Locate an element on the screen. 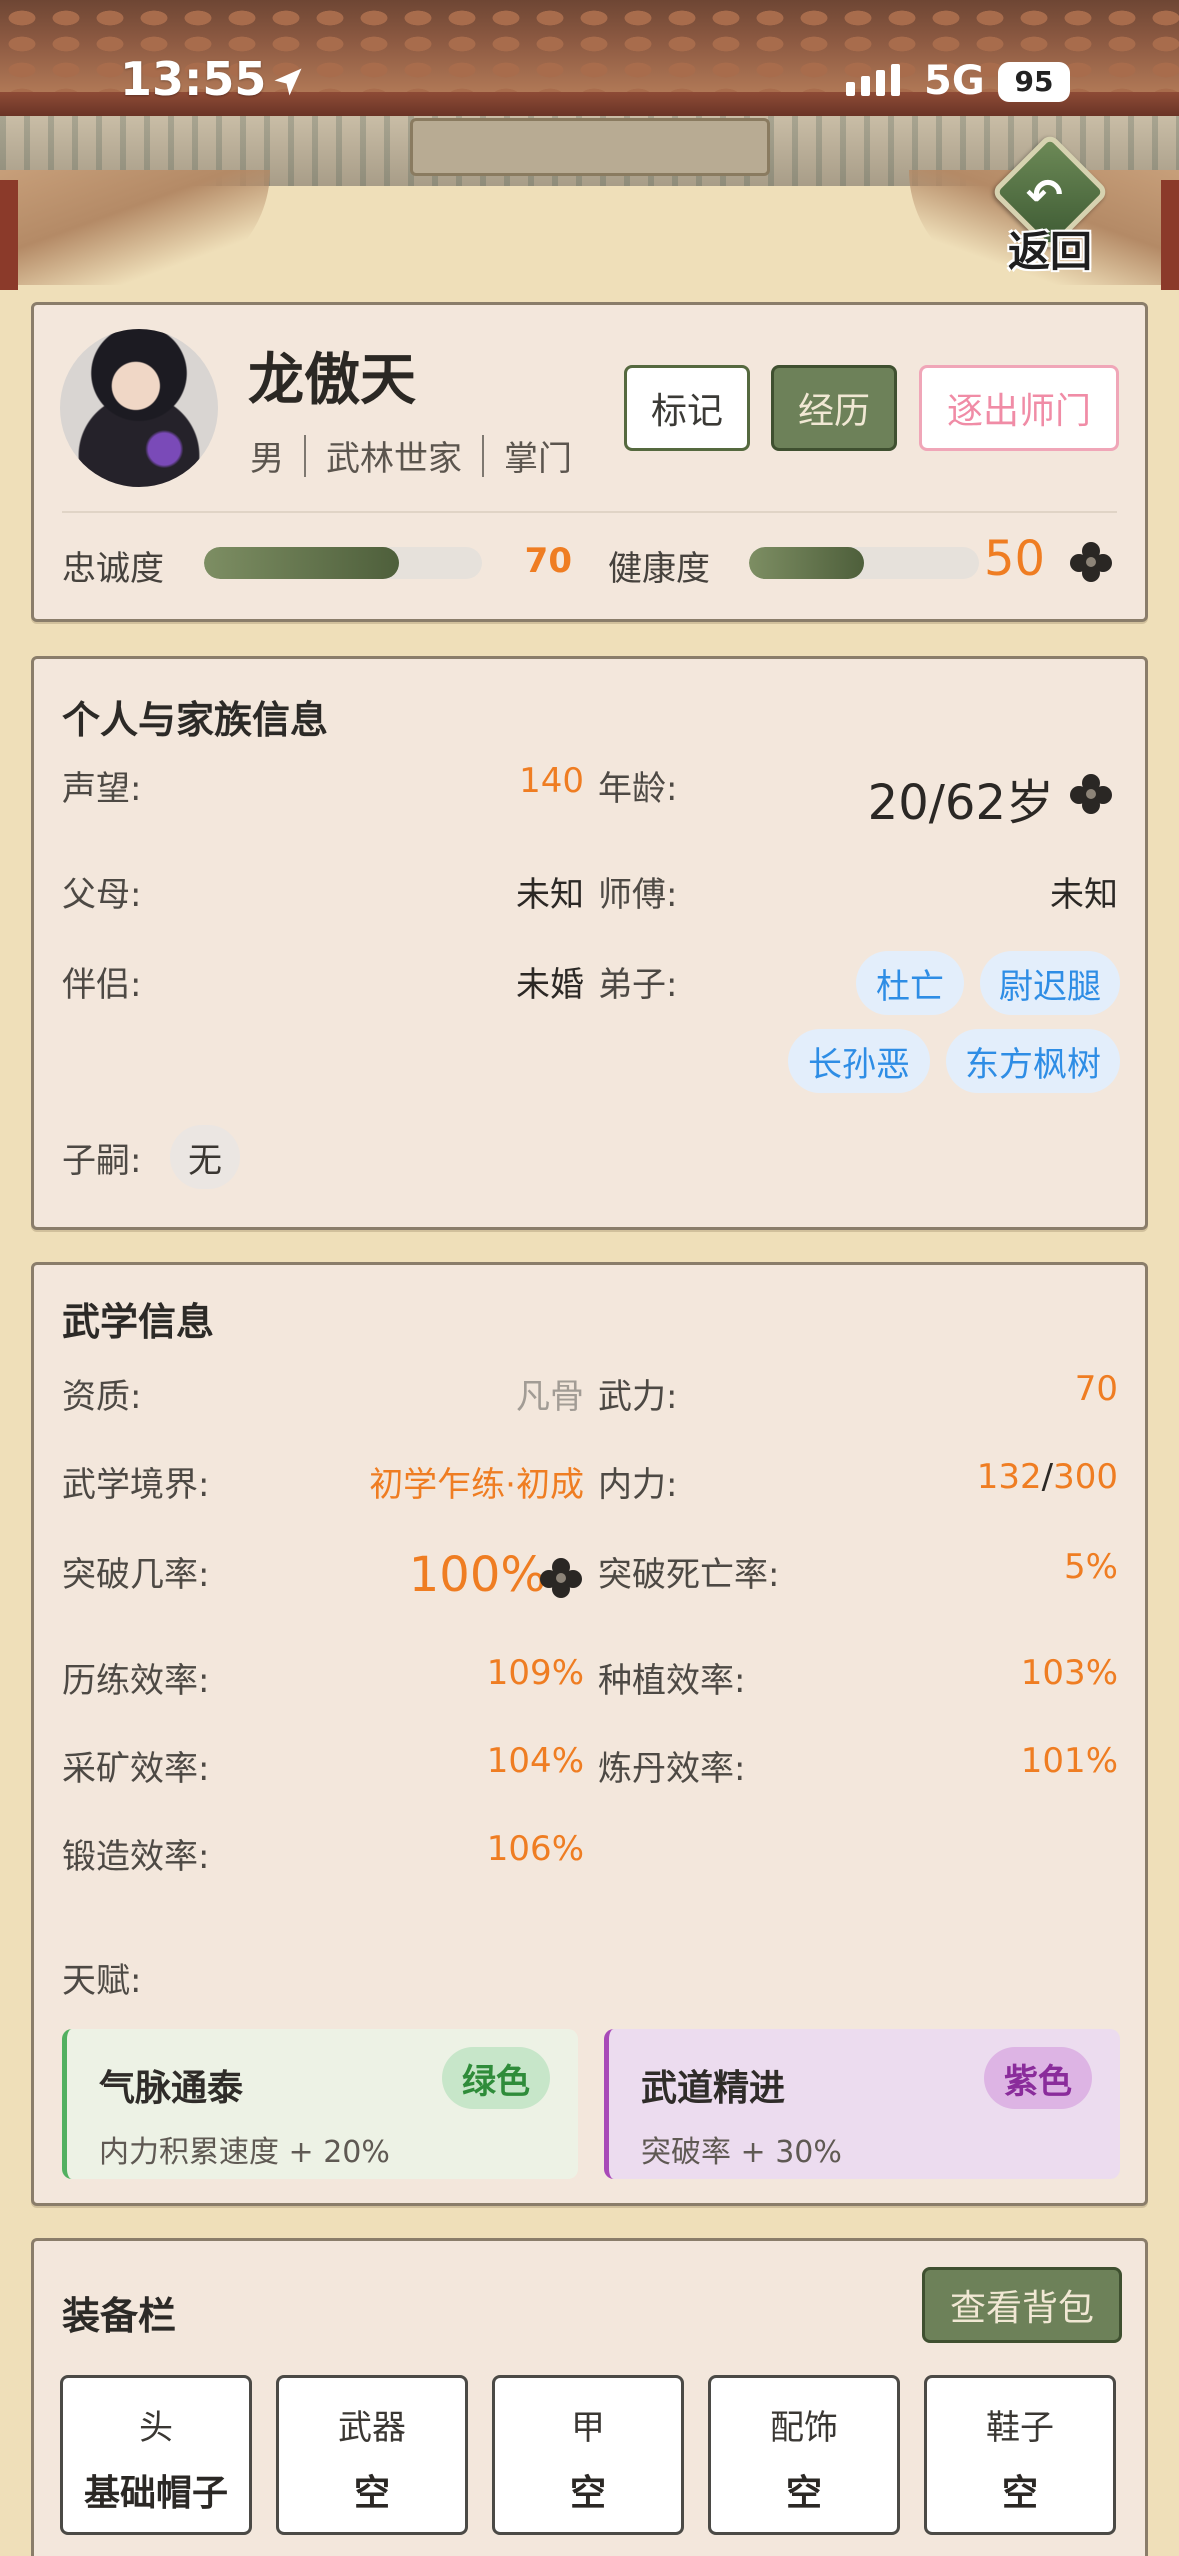 This screenshot has width=1179, height=2556. equipment-card: 装备栏 查看背包 头 基础帽子 武器 空 甲 空 配饰 空 鞋子 空 is located at coordinates (589, 2397).